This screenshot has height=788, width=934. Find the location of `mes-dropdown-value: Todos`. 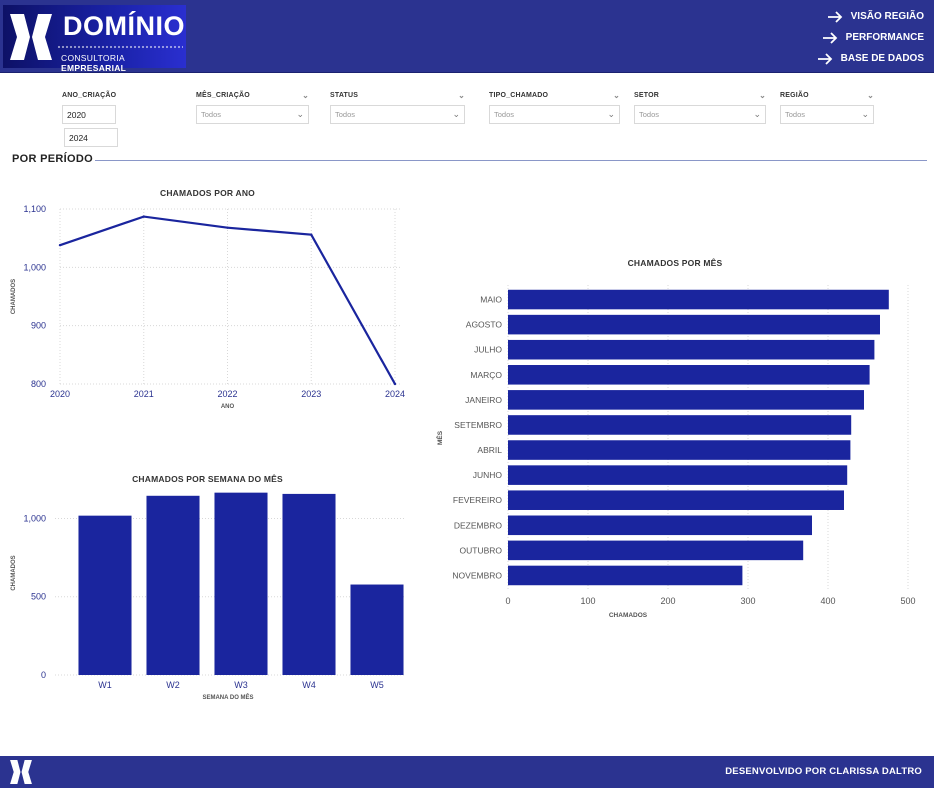

mes-dropdown-value: Todos is located at coordinates (211, 114).